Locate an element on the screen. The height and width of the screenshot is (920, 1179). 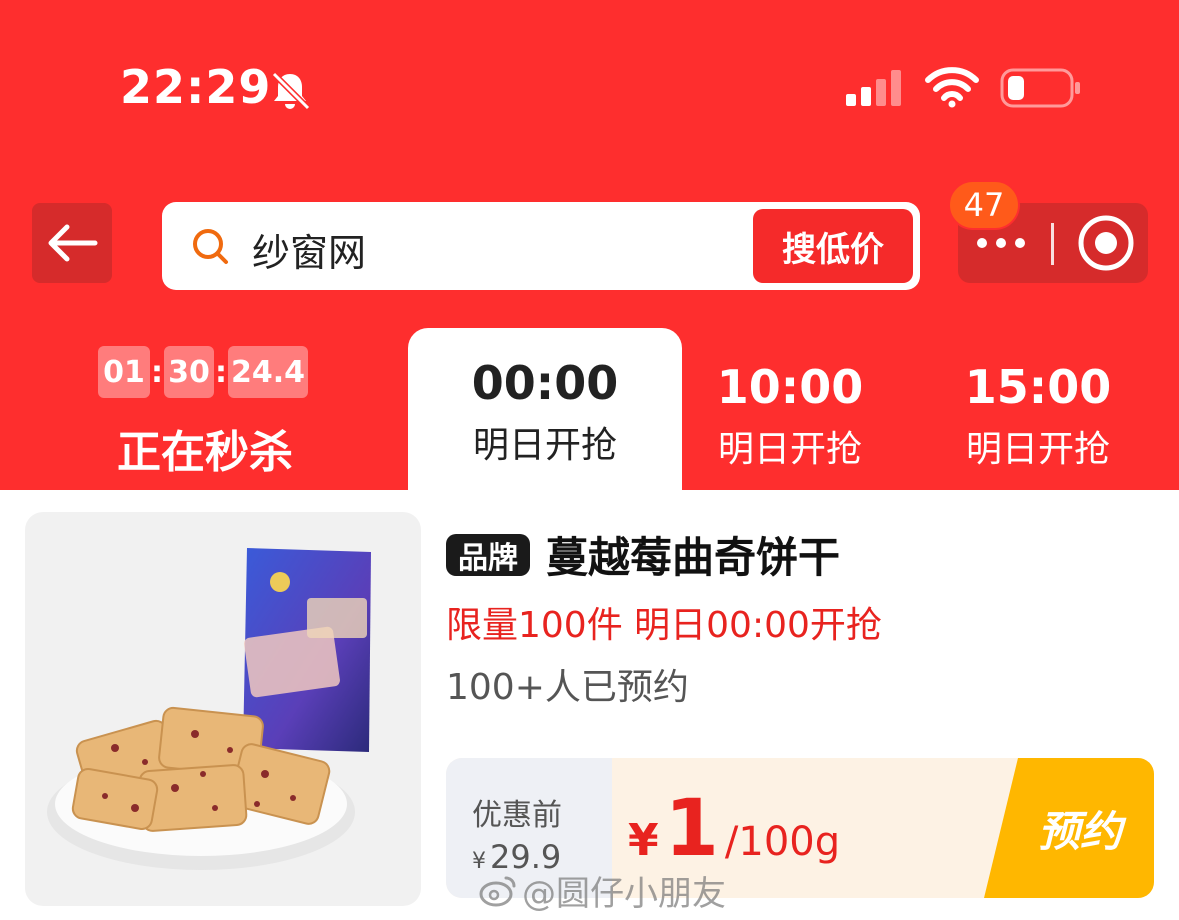
tab-0000: 00:00 明日开抢 is located at coordinates (545, 409).